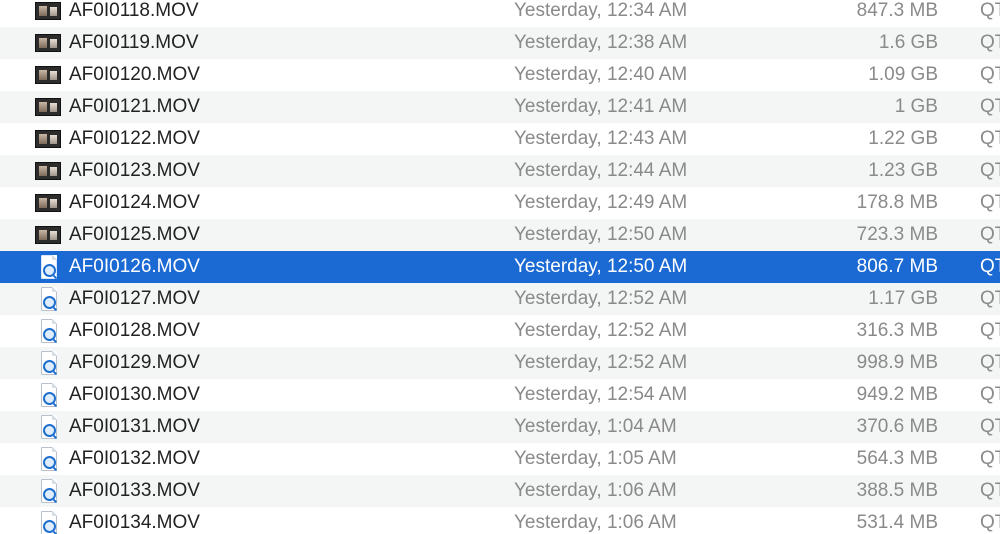 The image size is (1000, 534). What do you see at coordinates (897, 202) in the screenshot?
I see `file-size: 178.8 MB` at bounding box center [897, 202].